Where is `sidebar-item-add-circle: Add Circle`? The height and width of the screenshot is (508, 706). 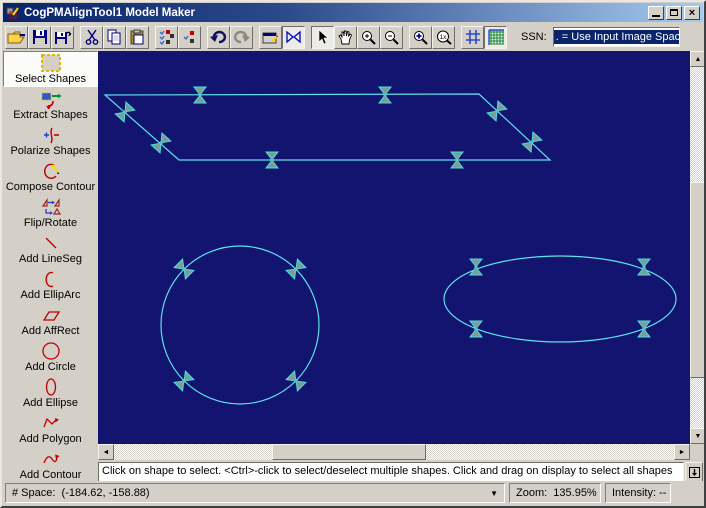
sidebar-item-add-circle: Add Circle is located at coordinates (50, 357).